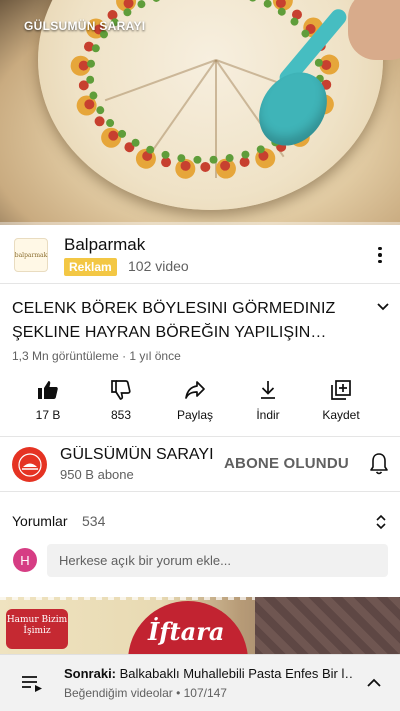 This screenshot has width=400, height=711. Describe the element at coordinates (195, 415) in the screenshot. I see `share-label: Paylaş` at that location.